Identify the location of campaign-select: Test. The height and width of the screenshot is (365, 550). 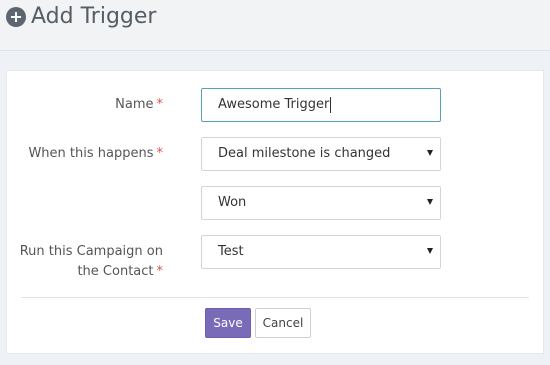
(321, 252).